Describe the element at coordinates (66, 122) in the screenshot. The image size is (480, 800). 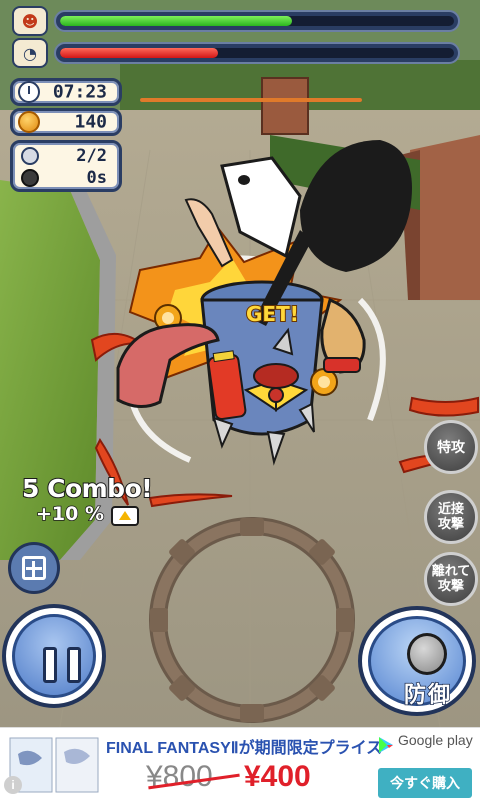
I see `coin-panel: 140` at that location.